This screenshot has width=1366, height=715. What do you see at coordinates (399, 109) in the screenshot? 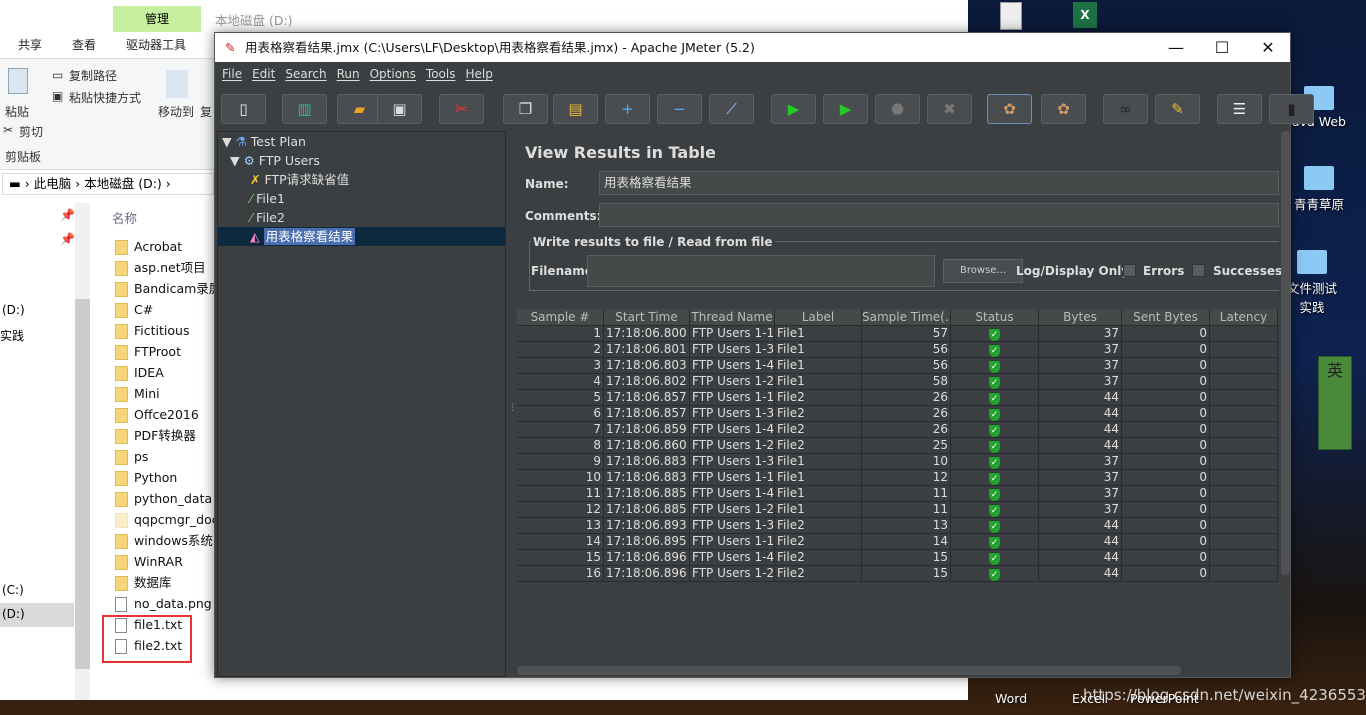
I see `save-button: ▣` at bounding box center [399, 109].